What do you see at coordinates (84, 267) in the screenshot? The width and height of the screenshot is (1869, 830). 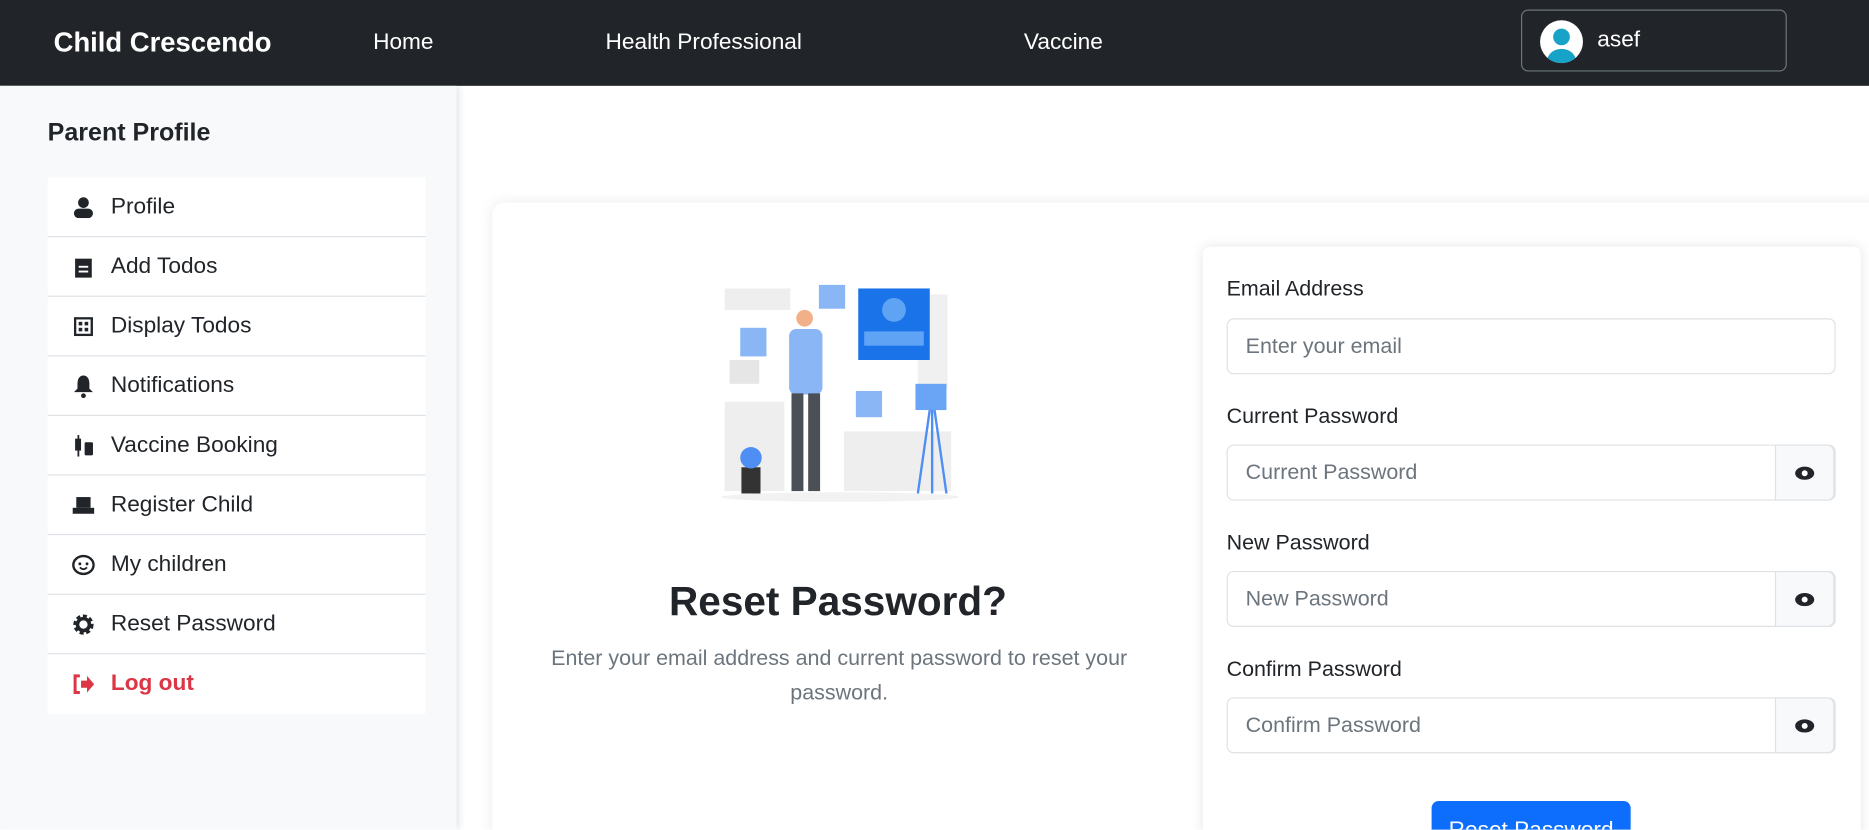 I see `clipboard-icon` at bounding box center [84, 267].